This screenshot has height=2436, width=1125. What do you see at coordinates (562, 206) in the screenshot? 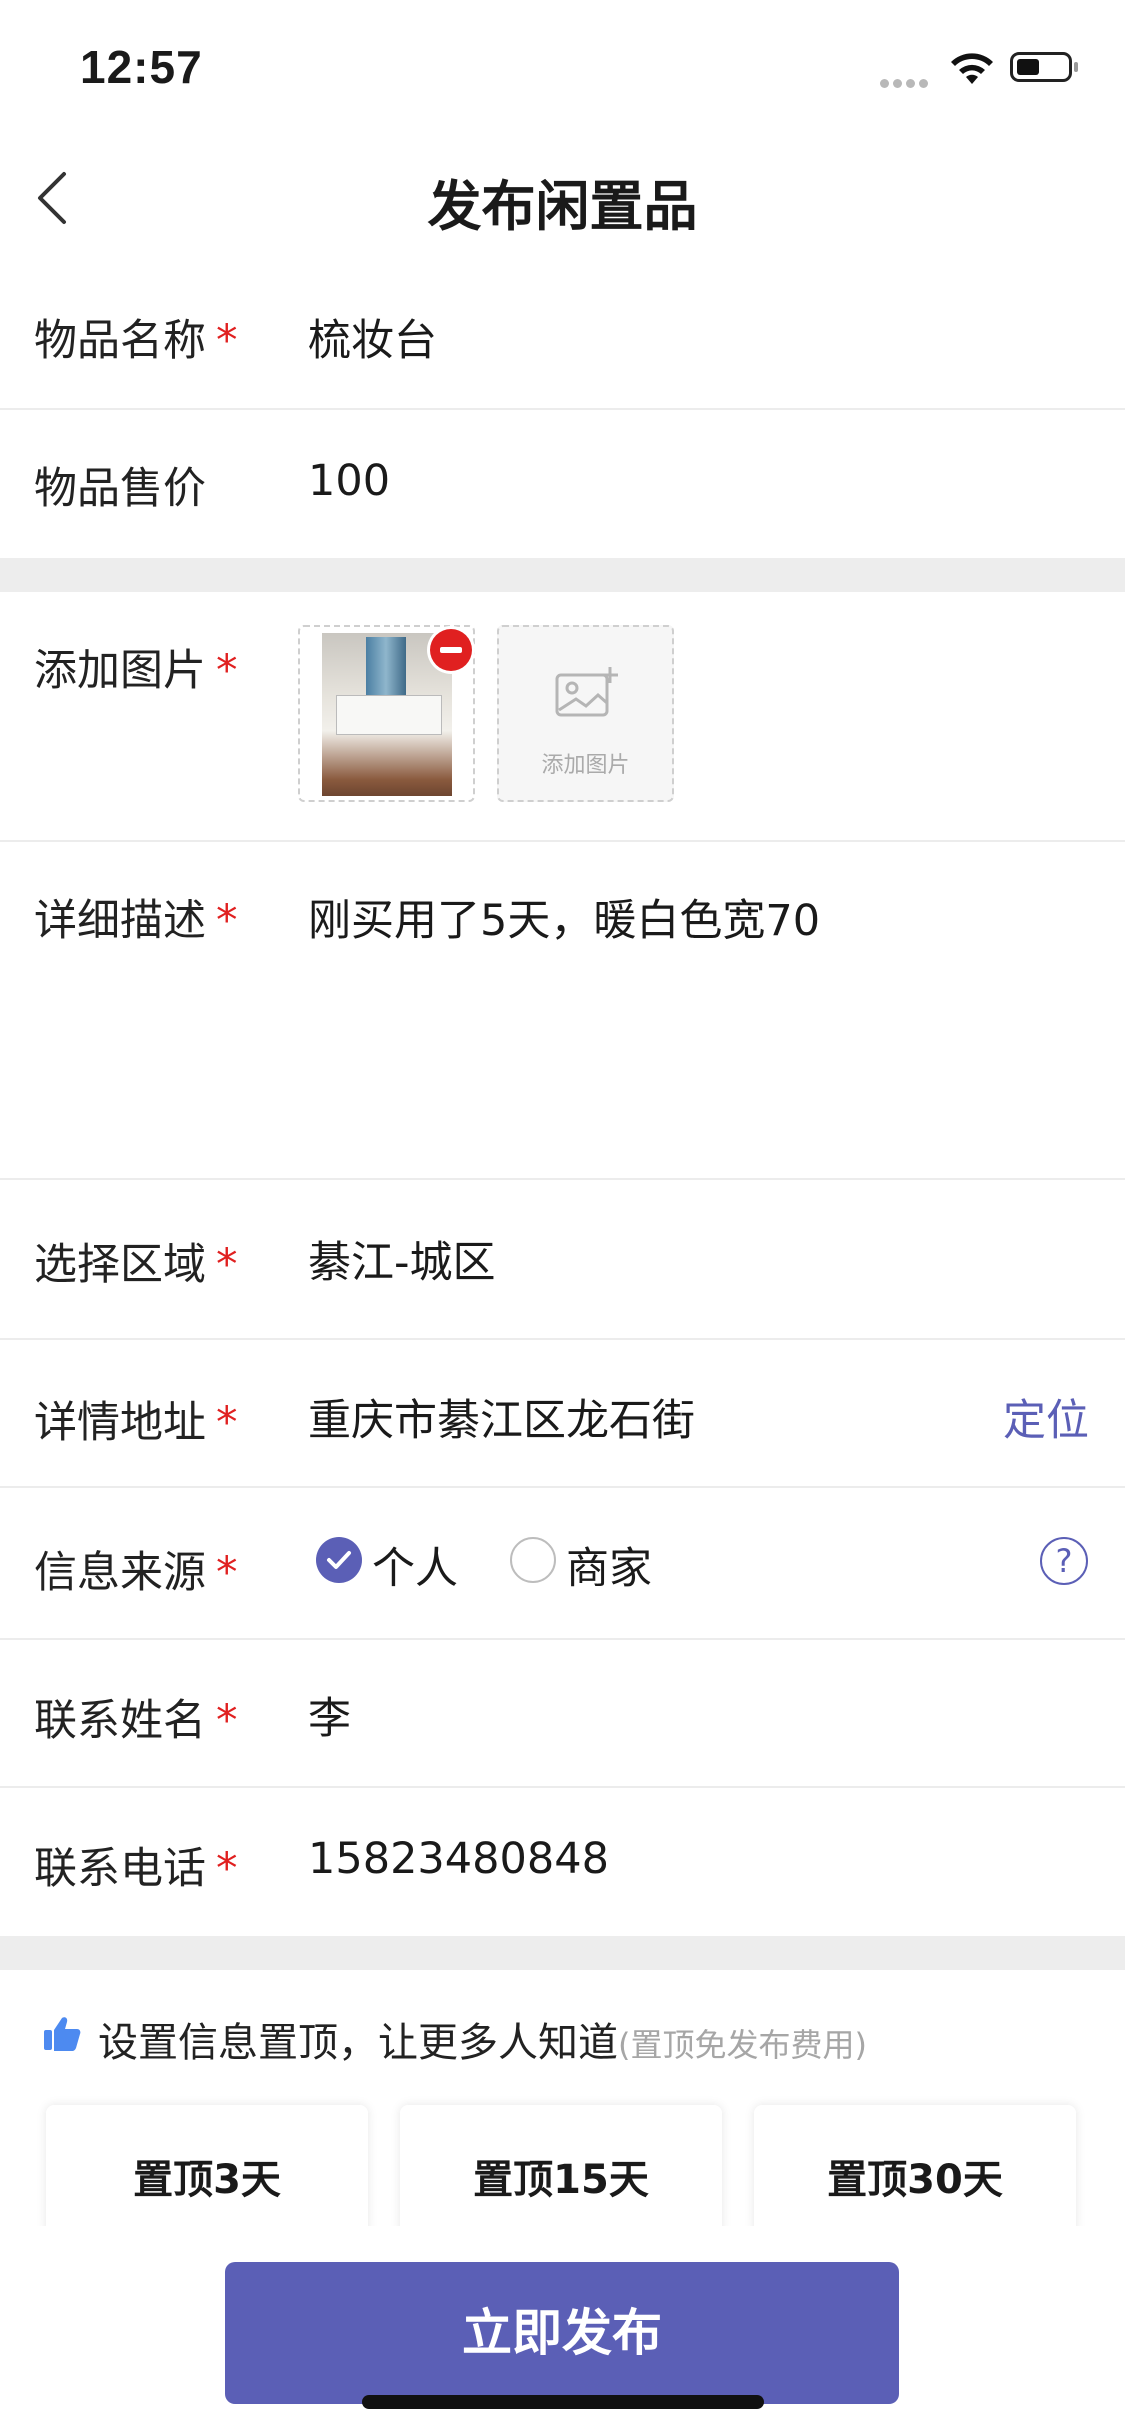
I see `page-title: 发布闲置品` at bounding box center [562, 206].